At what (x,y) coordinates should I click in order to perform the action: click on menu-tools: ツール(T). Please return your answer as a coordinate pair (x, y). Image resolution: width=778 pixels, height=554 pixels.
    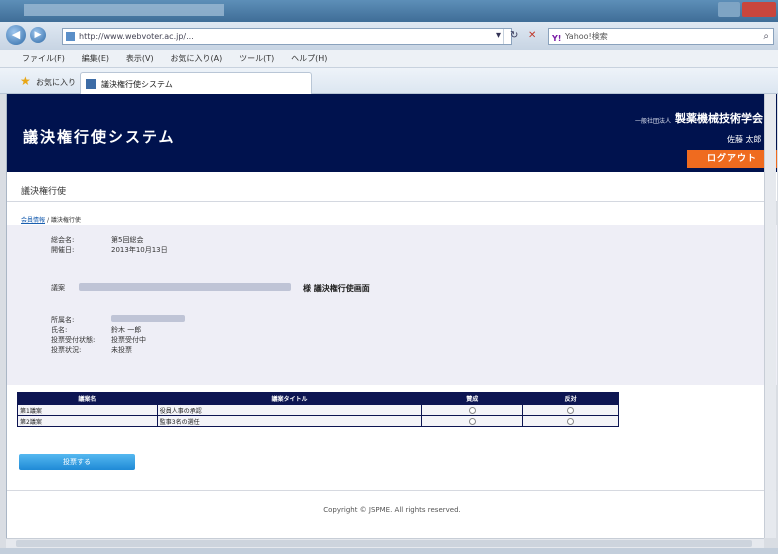
    Looking at the image, I should click on (256, 59).